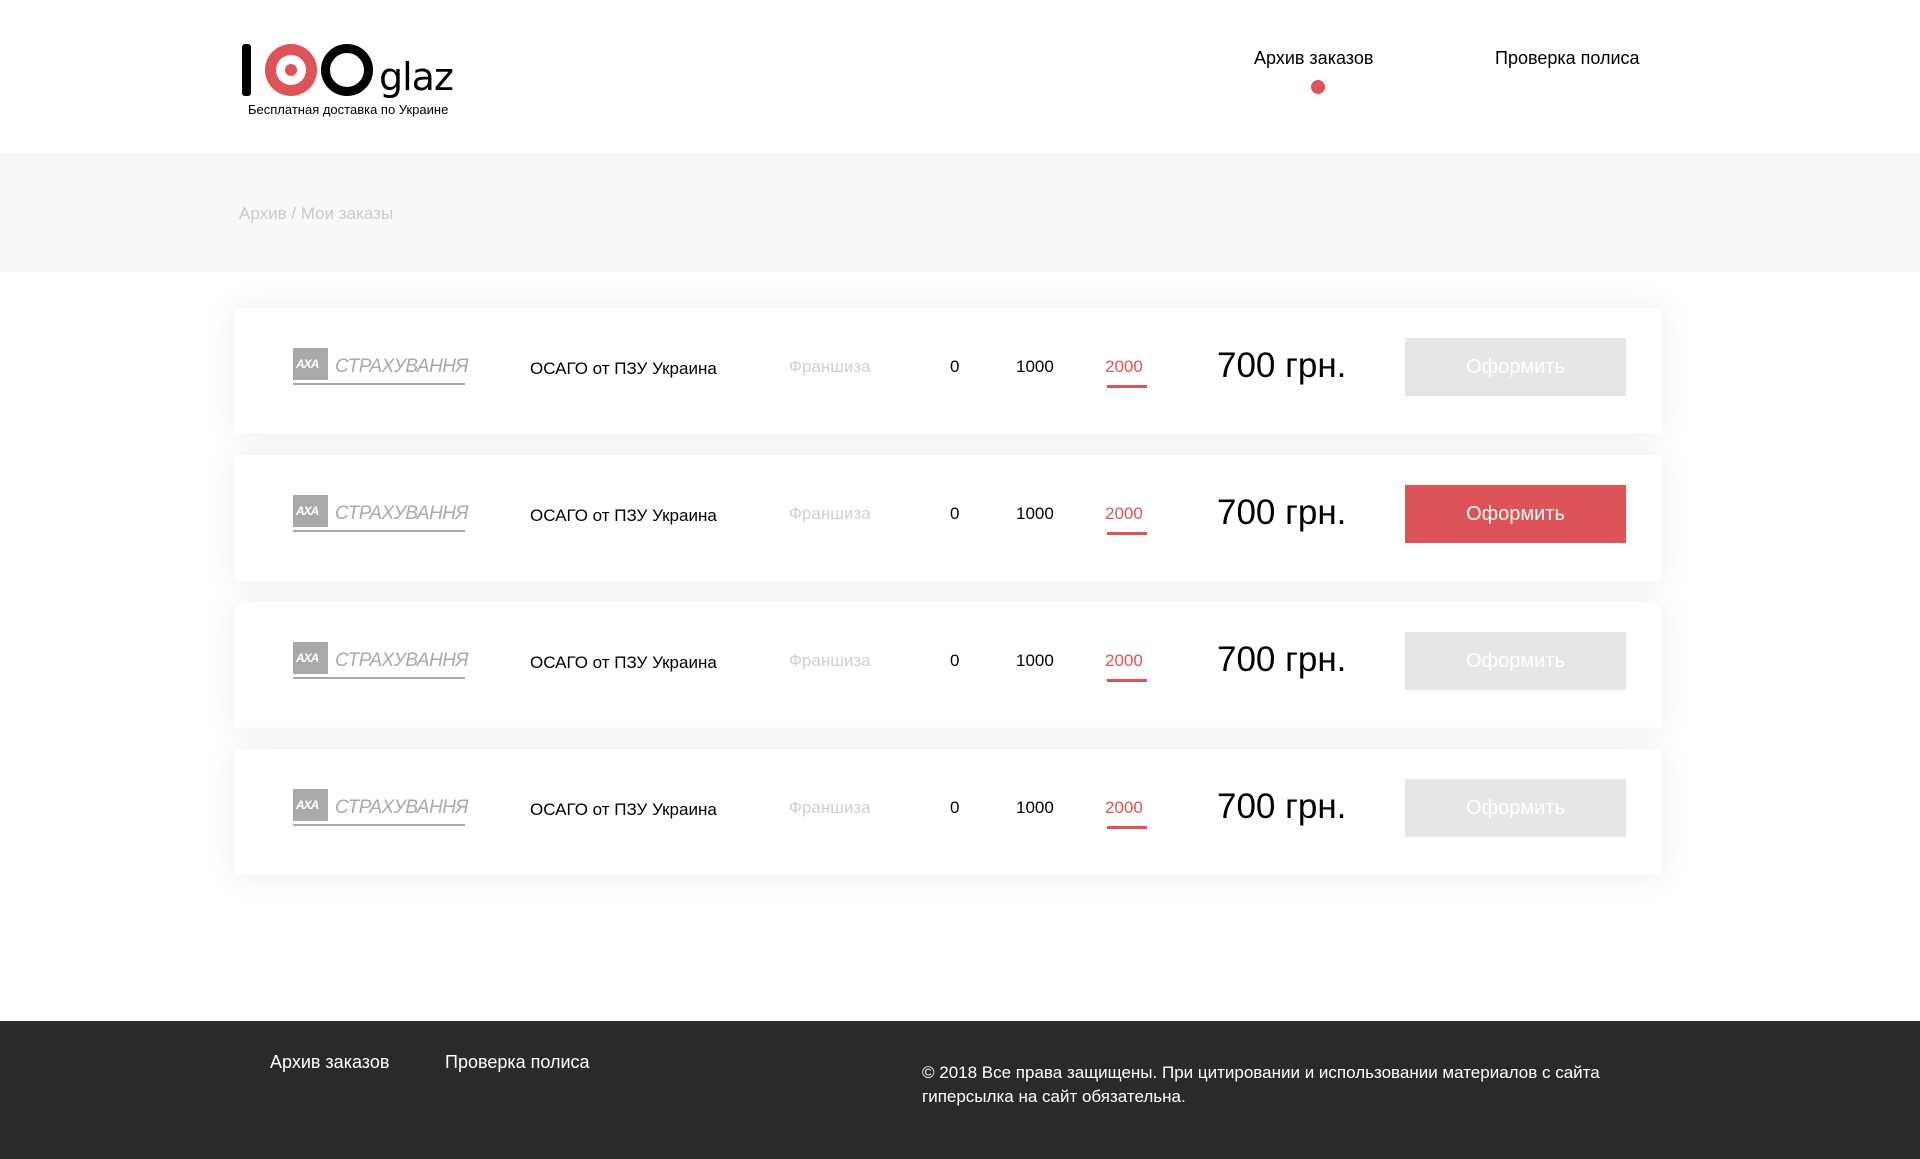  What do you see at coordinates (329, 1062) in the screenshot?
I see `footer-link-archive: Архив заказов` at bounding box center [329, 1062].